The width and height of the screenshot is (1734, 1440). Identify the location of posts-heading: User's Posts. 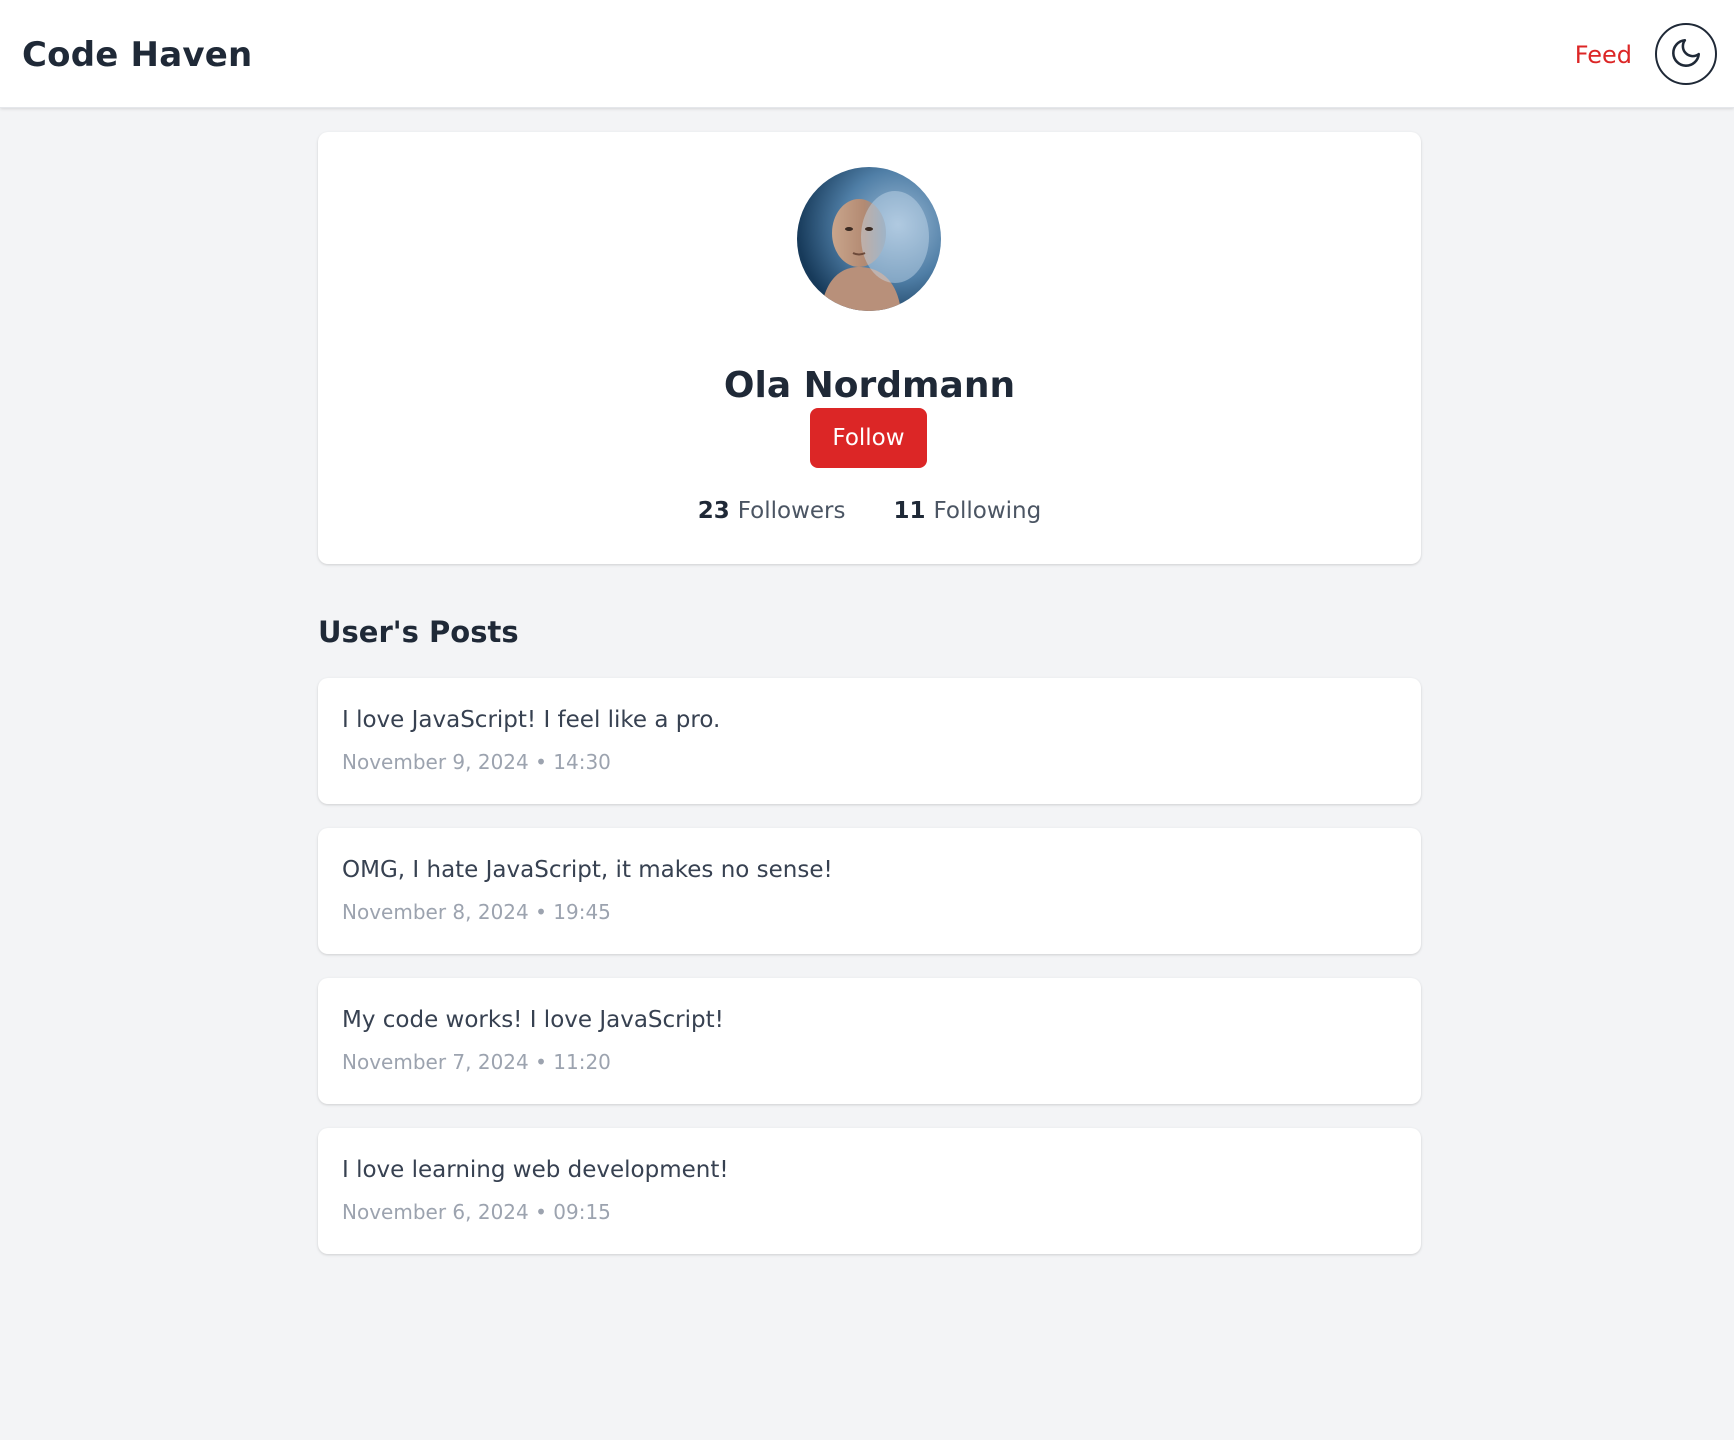
(418, 632).